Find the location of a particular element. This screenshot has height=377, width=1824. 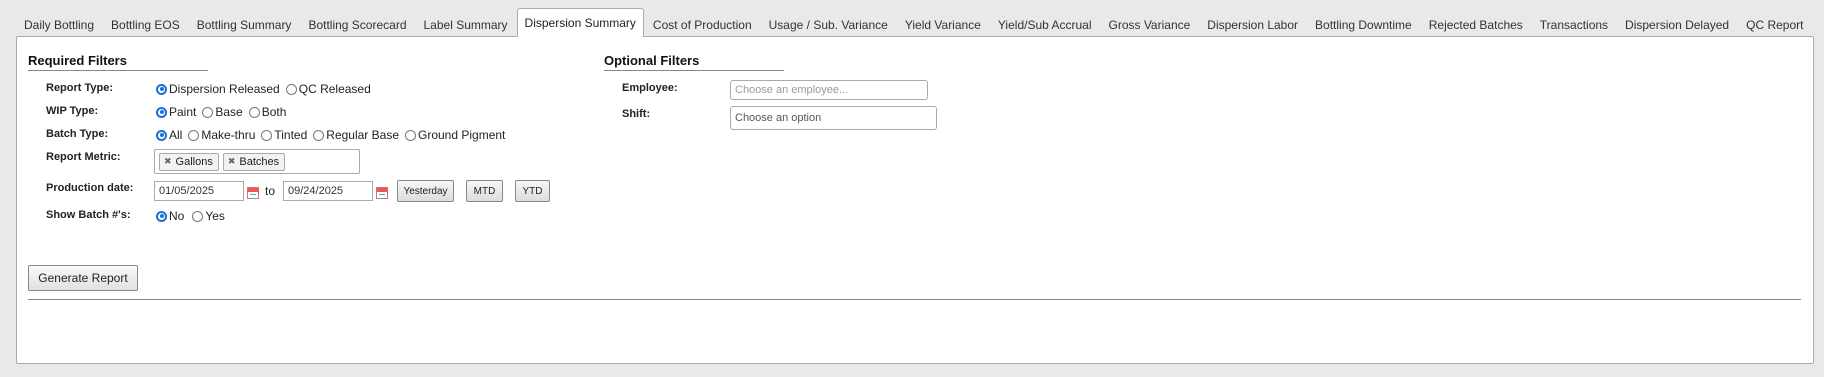

tab-label-summary: Label Summary is located at coordinates (466, 24).